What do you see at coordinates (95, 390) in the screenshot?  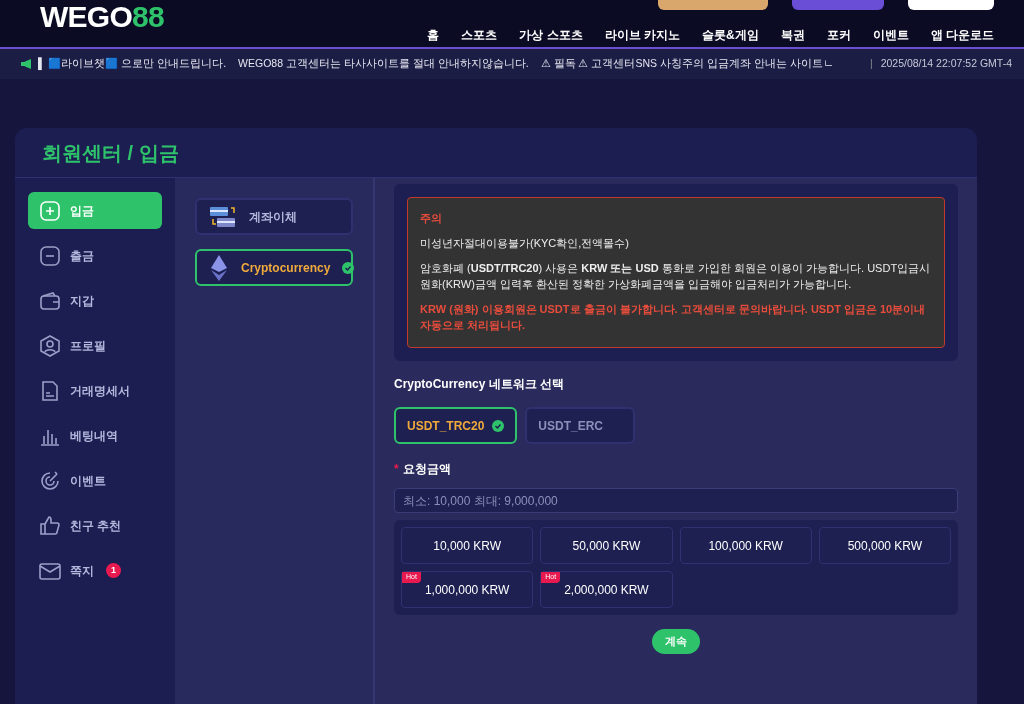 I see `sidebar-item: 거래명세서` at bounding box center [95, 390].